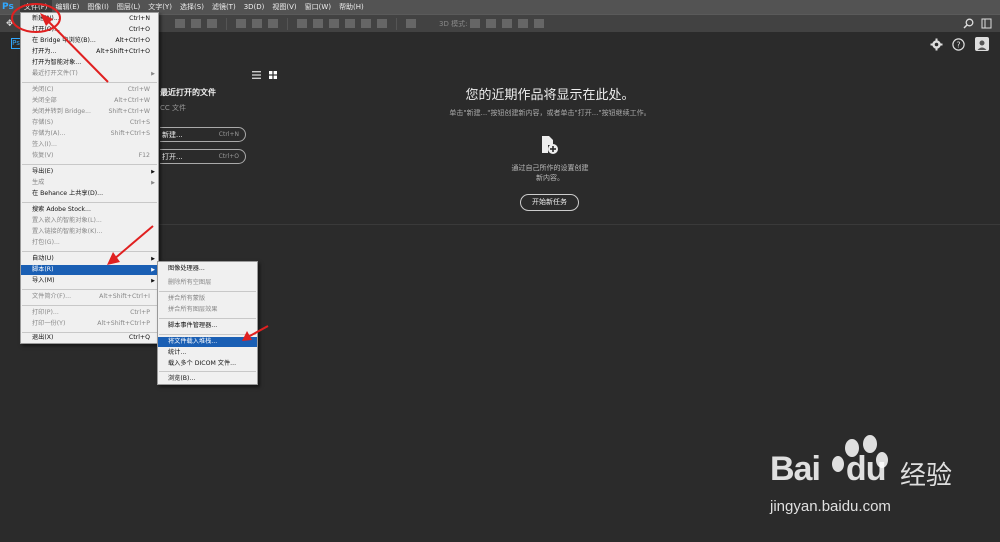 This screenshot has height=542, width=1000. Describe the element at coordinates (958, 44) in the screenshot. I see `help-icon: ?` at that location.